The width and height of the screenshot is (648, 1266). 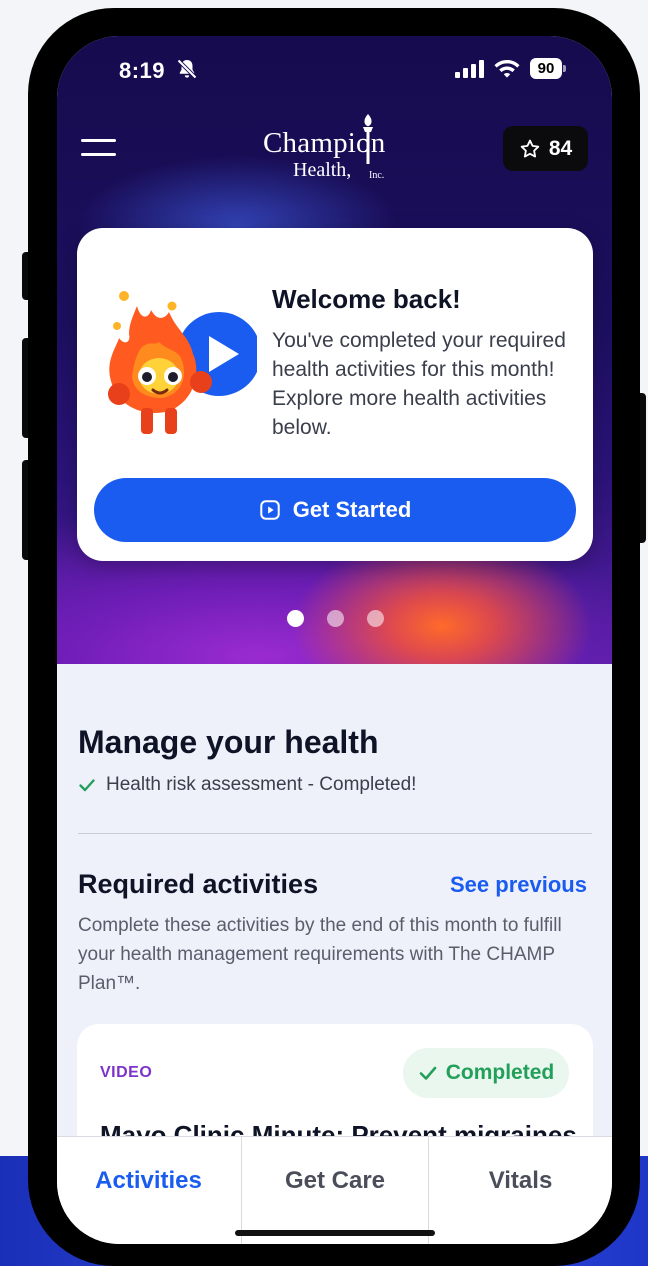 What do you see at coordinates (564, 68) in the screenshot?
I see `battery-tip` at bounding box center [564, 68].